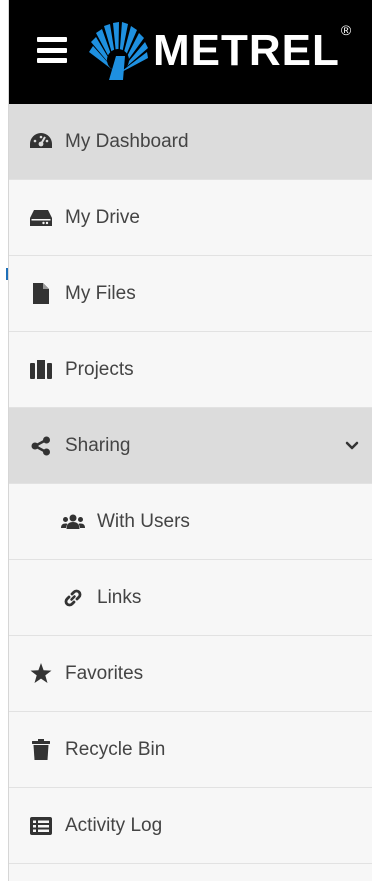 The height and width of the screenshot is (881, 372). I want to click on activity-log-icon, so click(41, 826).